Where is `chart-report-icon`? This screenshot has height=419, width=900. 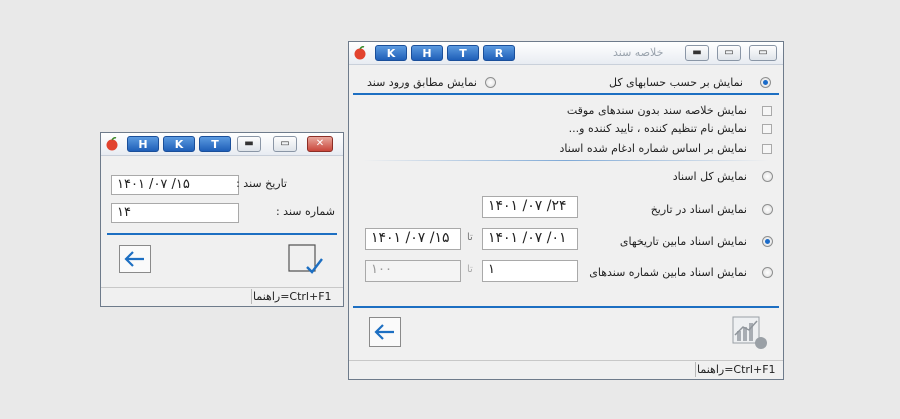 chart-report-icon is located at coordinates (749, 332).